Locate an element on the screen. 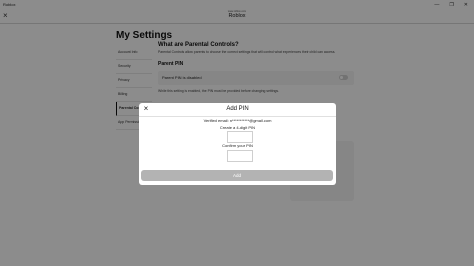  create-pin-input is located at coordinates (240, 137).